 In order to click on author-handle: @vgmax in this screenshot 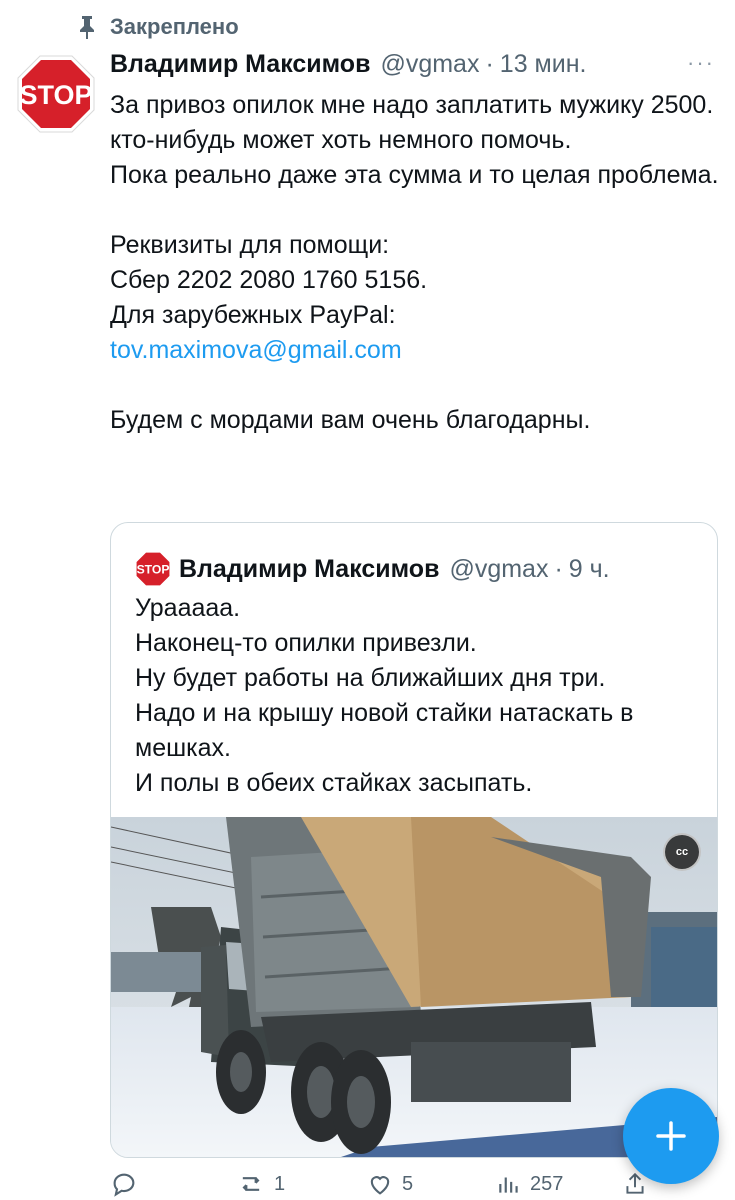, I will do `click(429, 64)`.